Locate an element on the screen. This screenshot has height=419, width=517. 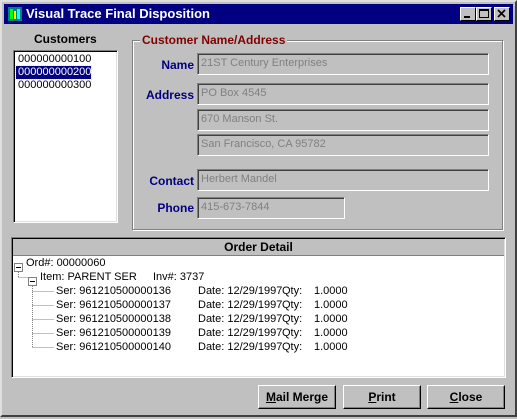
serial-number: Ser: 961210500000138 is located at coordinates (113, 319).